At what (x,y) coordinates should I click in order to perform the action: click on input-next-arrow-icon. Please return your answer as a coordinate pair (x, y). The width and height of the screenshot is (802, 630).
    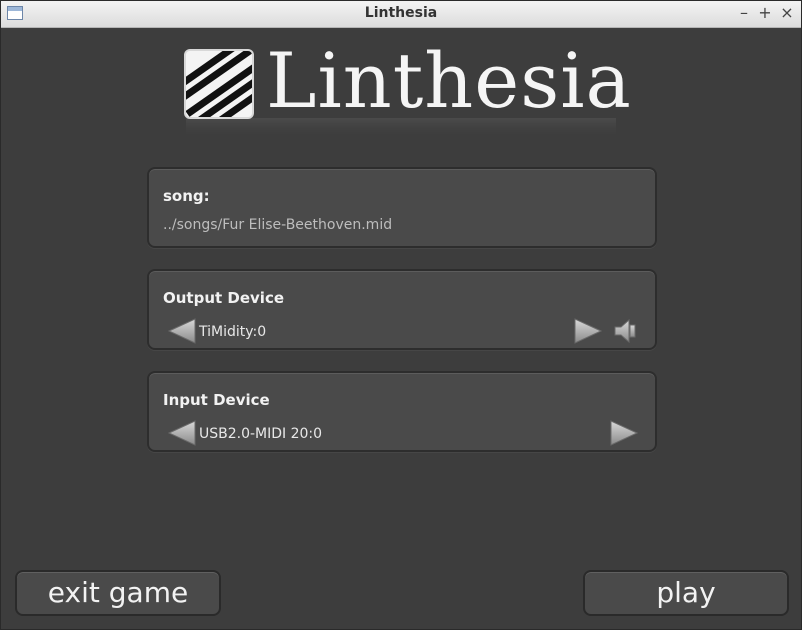
    Looking at the image, I should click on (624, 433).